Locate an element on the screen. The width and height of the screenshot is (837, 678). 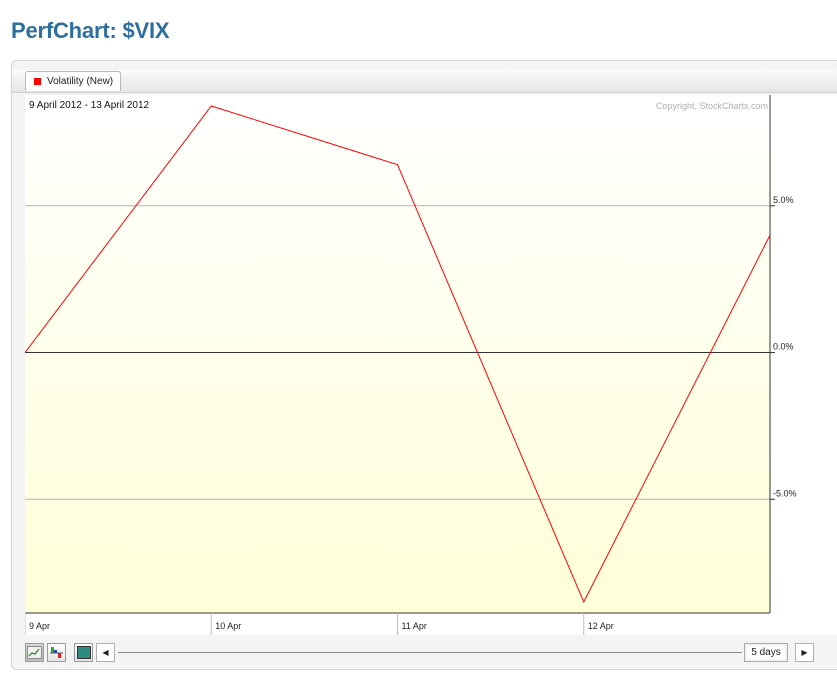
x-tick-label: 12 Apr is located at coordinates (601, 626).